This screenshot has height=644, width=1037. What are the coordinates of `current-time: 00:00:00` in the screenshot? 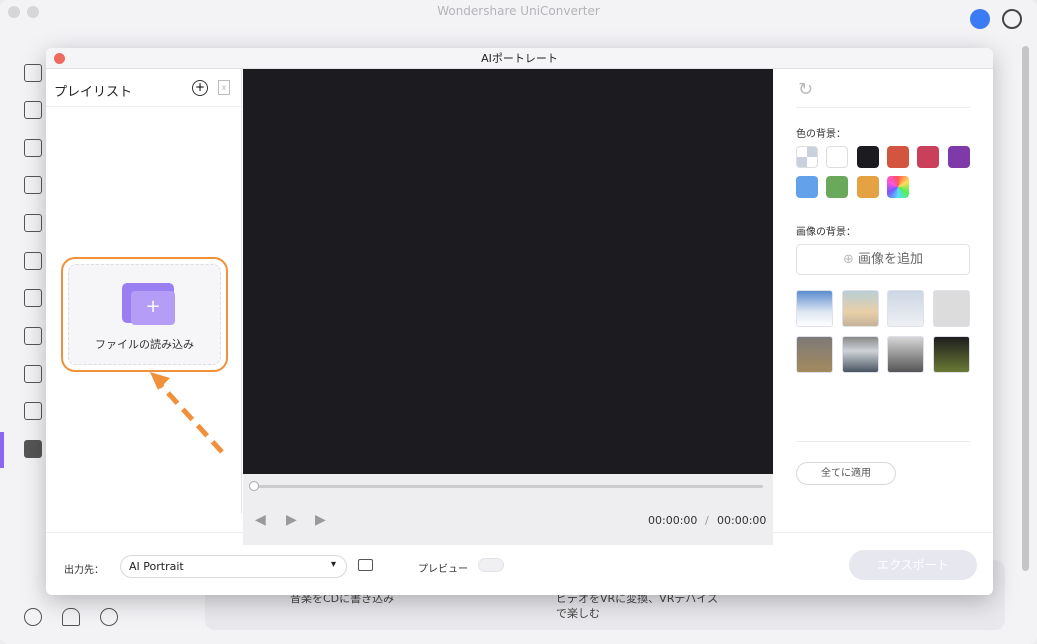 It's located at (673, 520).